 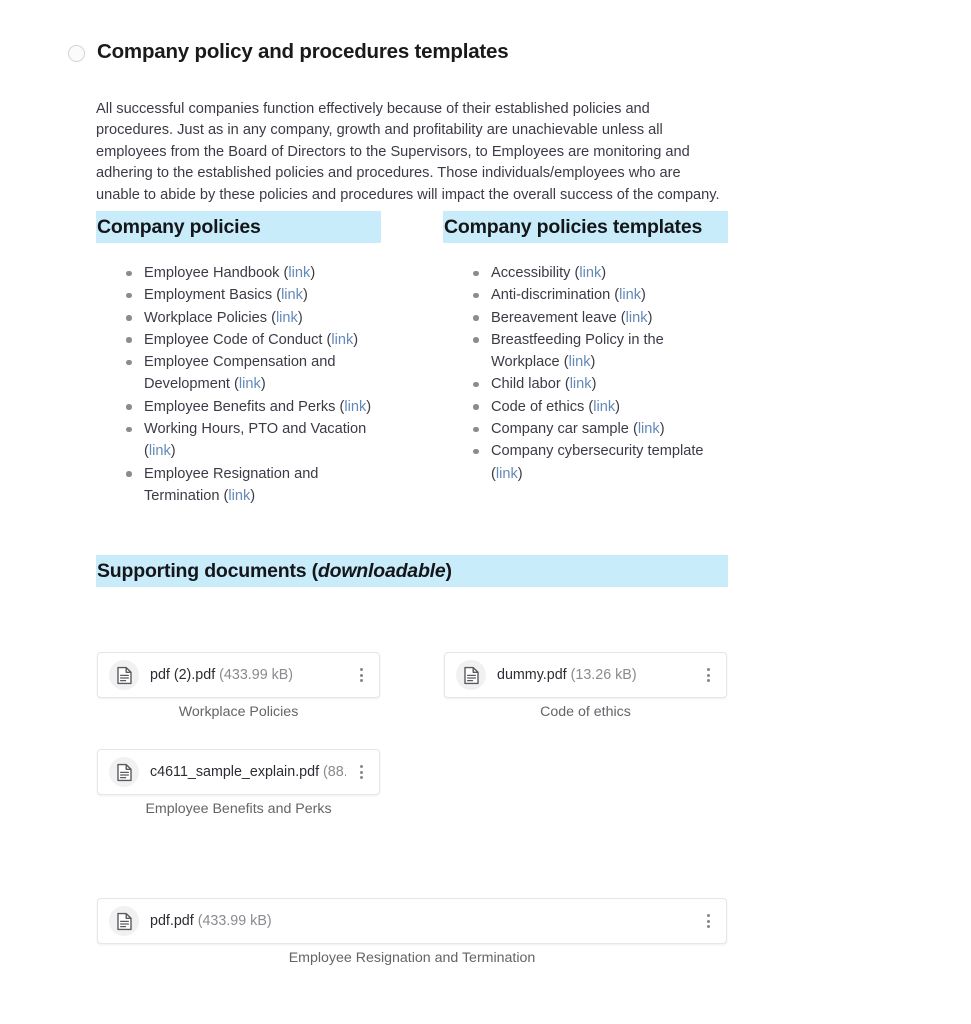 What do you see at coordinates (381, 571) in the screenshot?
I see `supporting-documents-emphasis: downloadable` at bounding box center [381, 571].